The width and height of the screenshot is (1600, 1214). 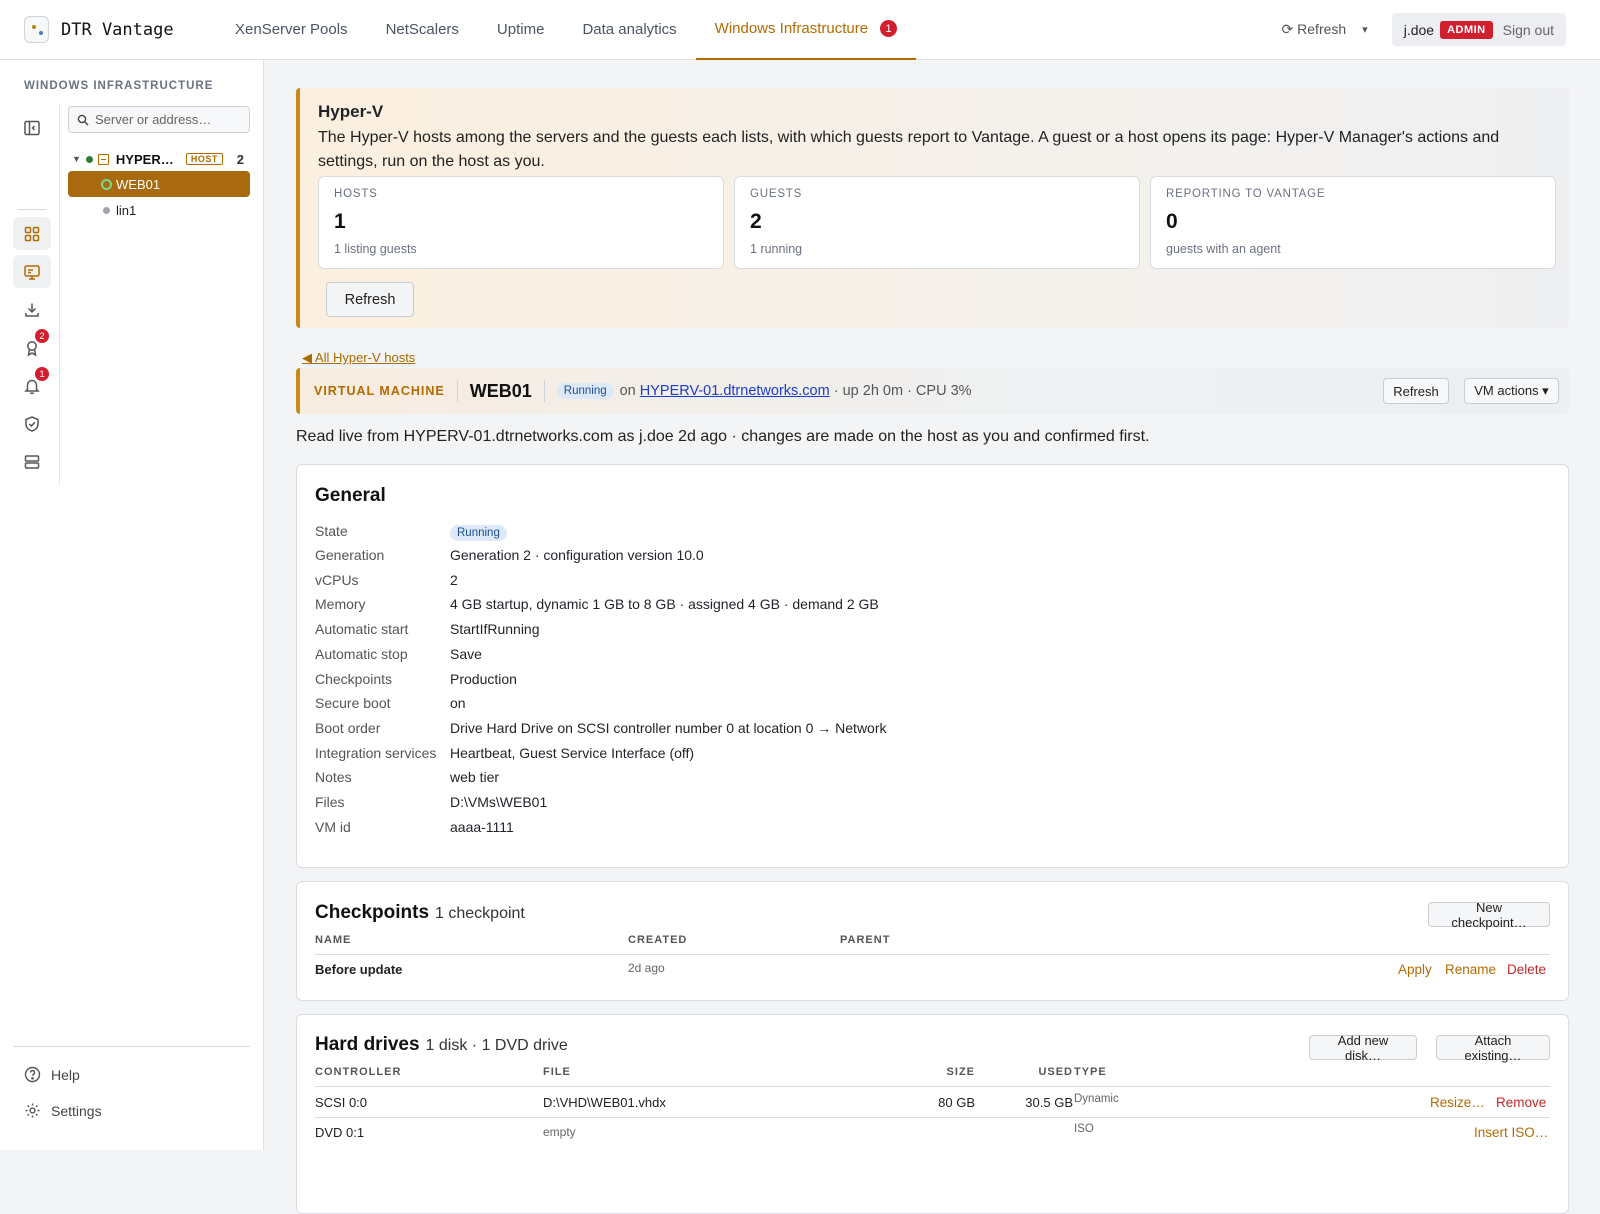 I want to click on app-logo: DTR Vantage, so click(x=120, y=29).